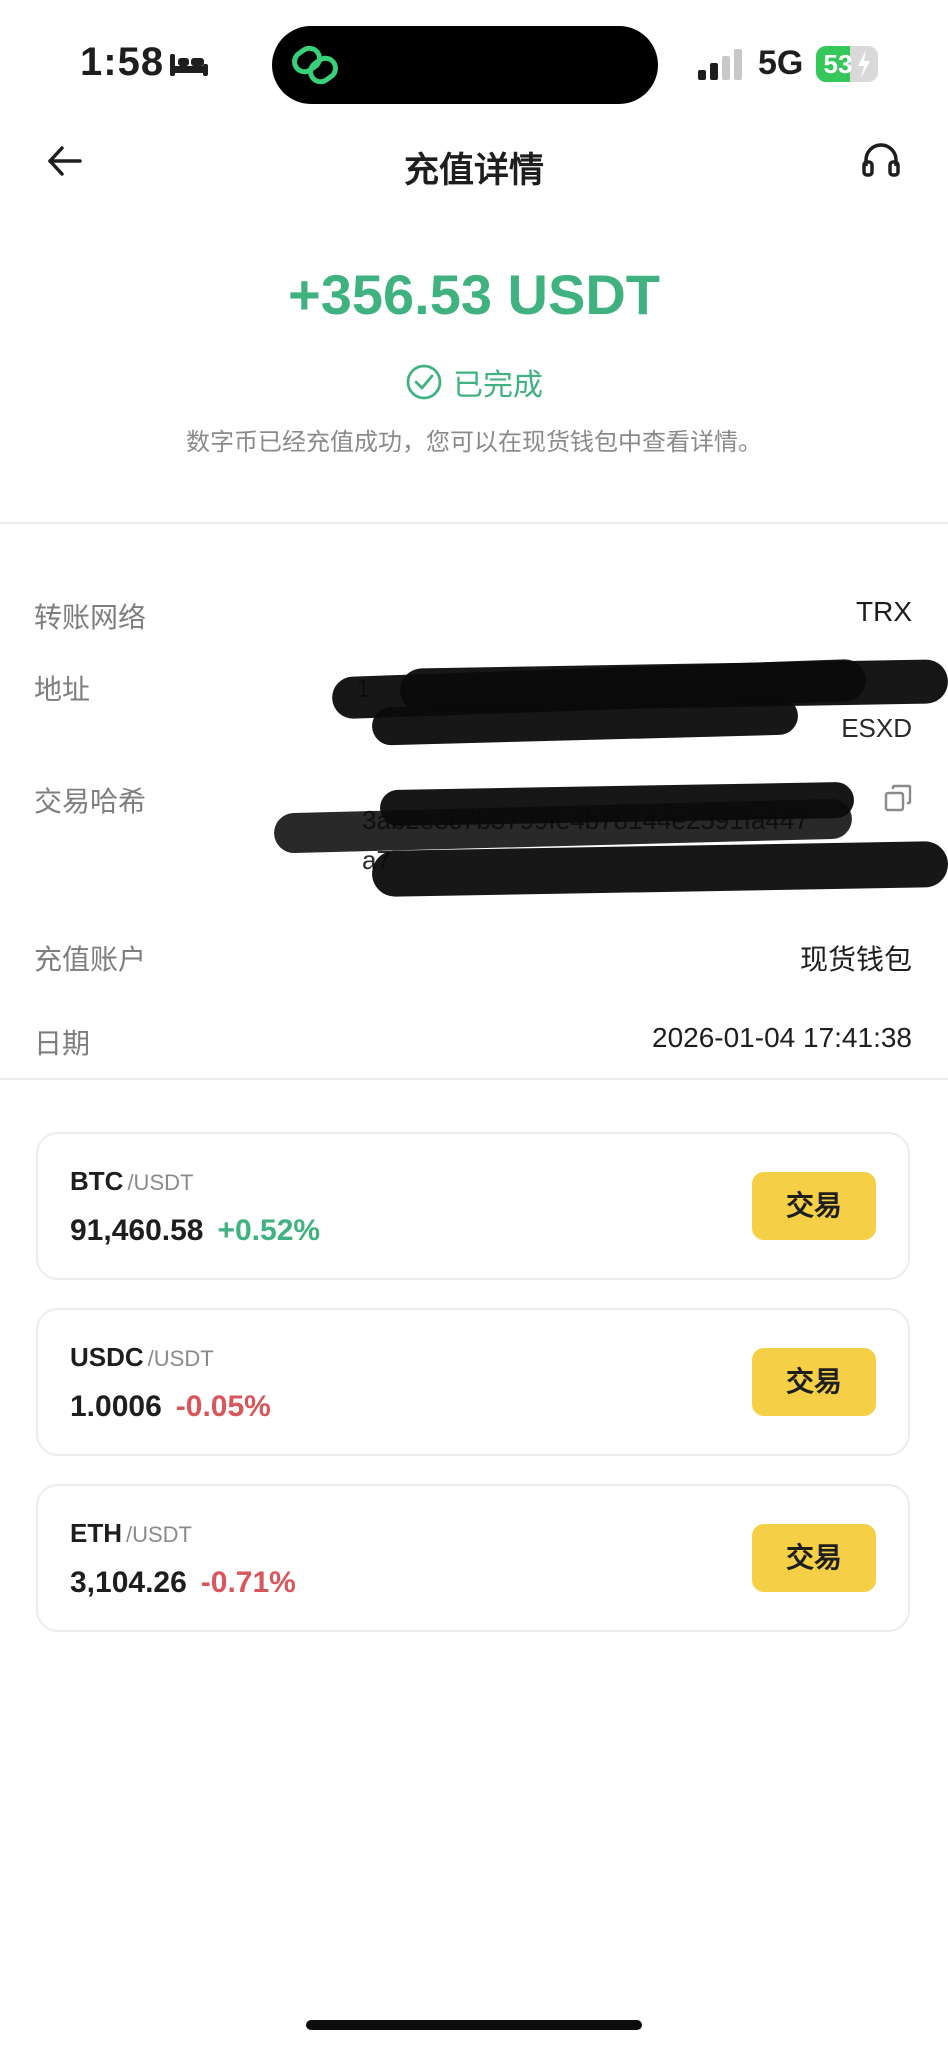 This screenshot has height=2048, width=948. I want to click on status-bar: 1:58 5G 53, so click(474, 65).